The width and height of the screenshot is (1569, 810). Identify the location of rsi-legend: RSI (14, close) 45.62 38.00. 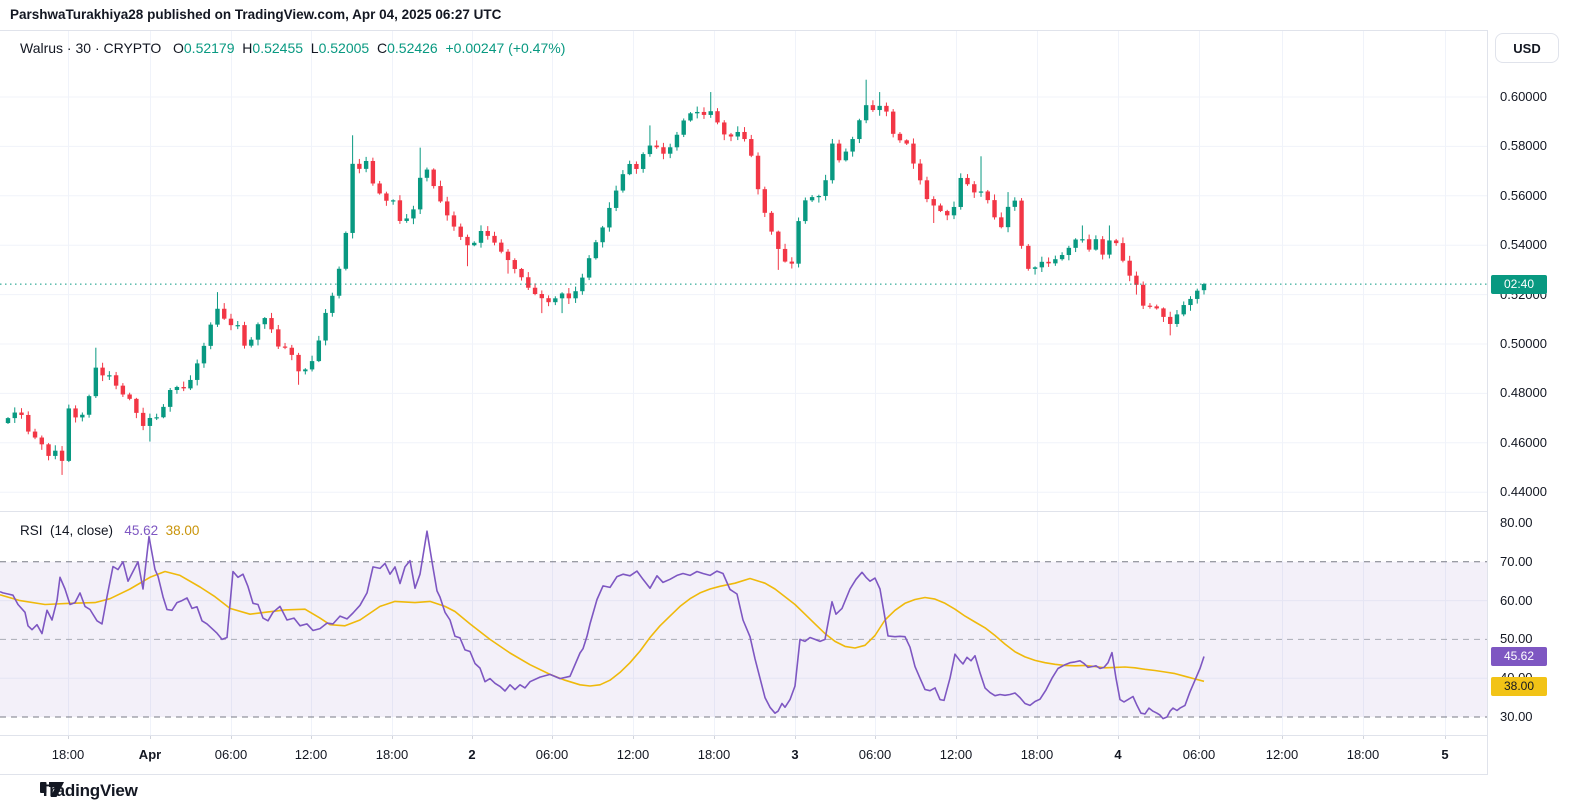
(109, 530).